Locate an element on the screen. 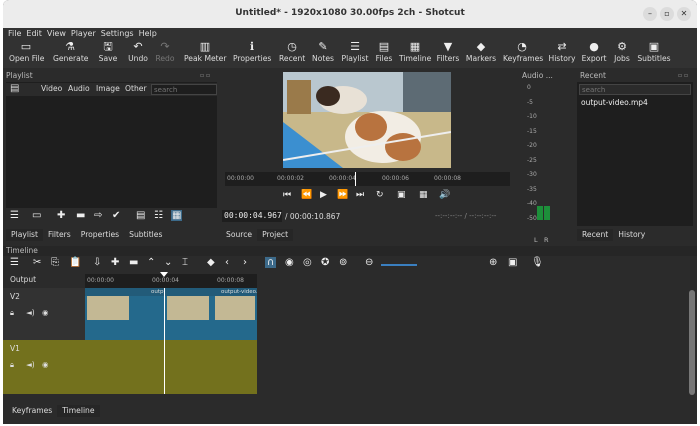 The image size is (700, 426). recent-float-icons: ▫ ▫ is located at coordinates (683, 75).